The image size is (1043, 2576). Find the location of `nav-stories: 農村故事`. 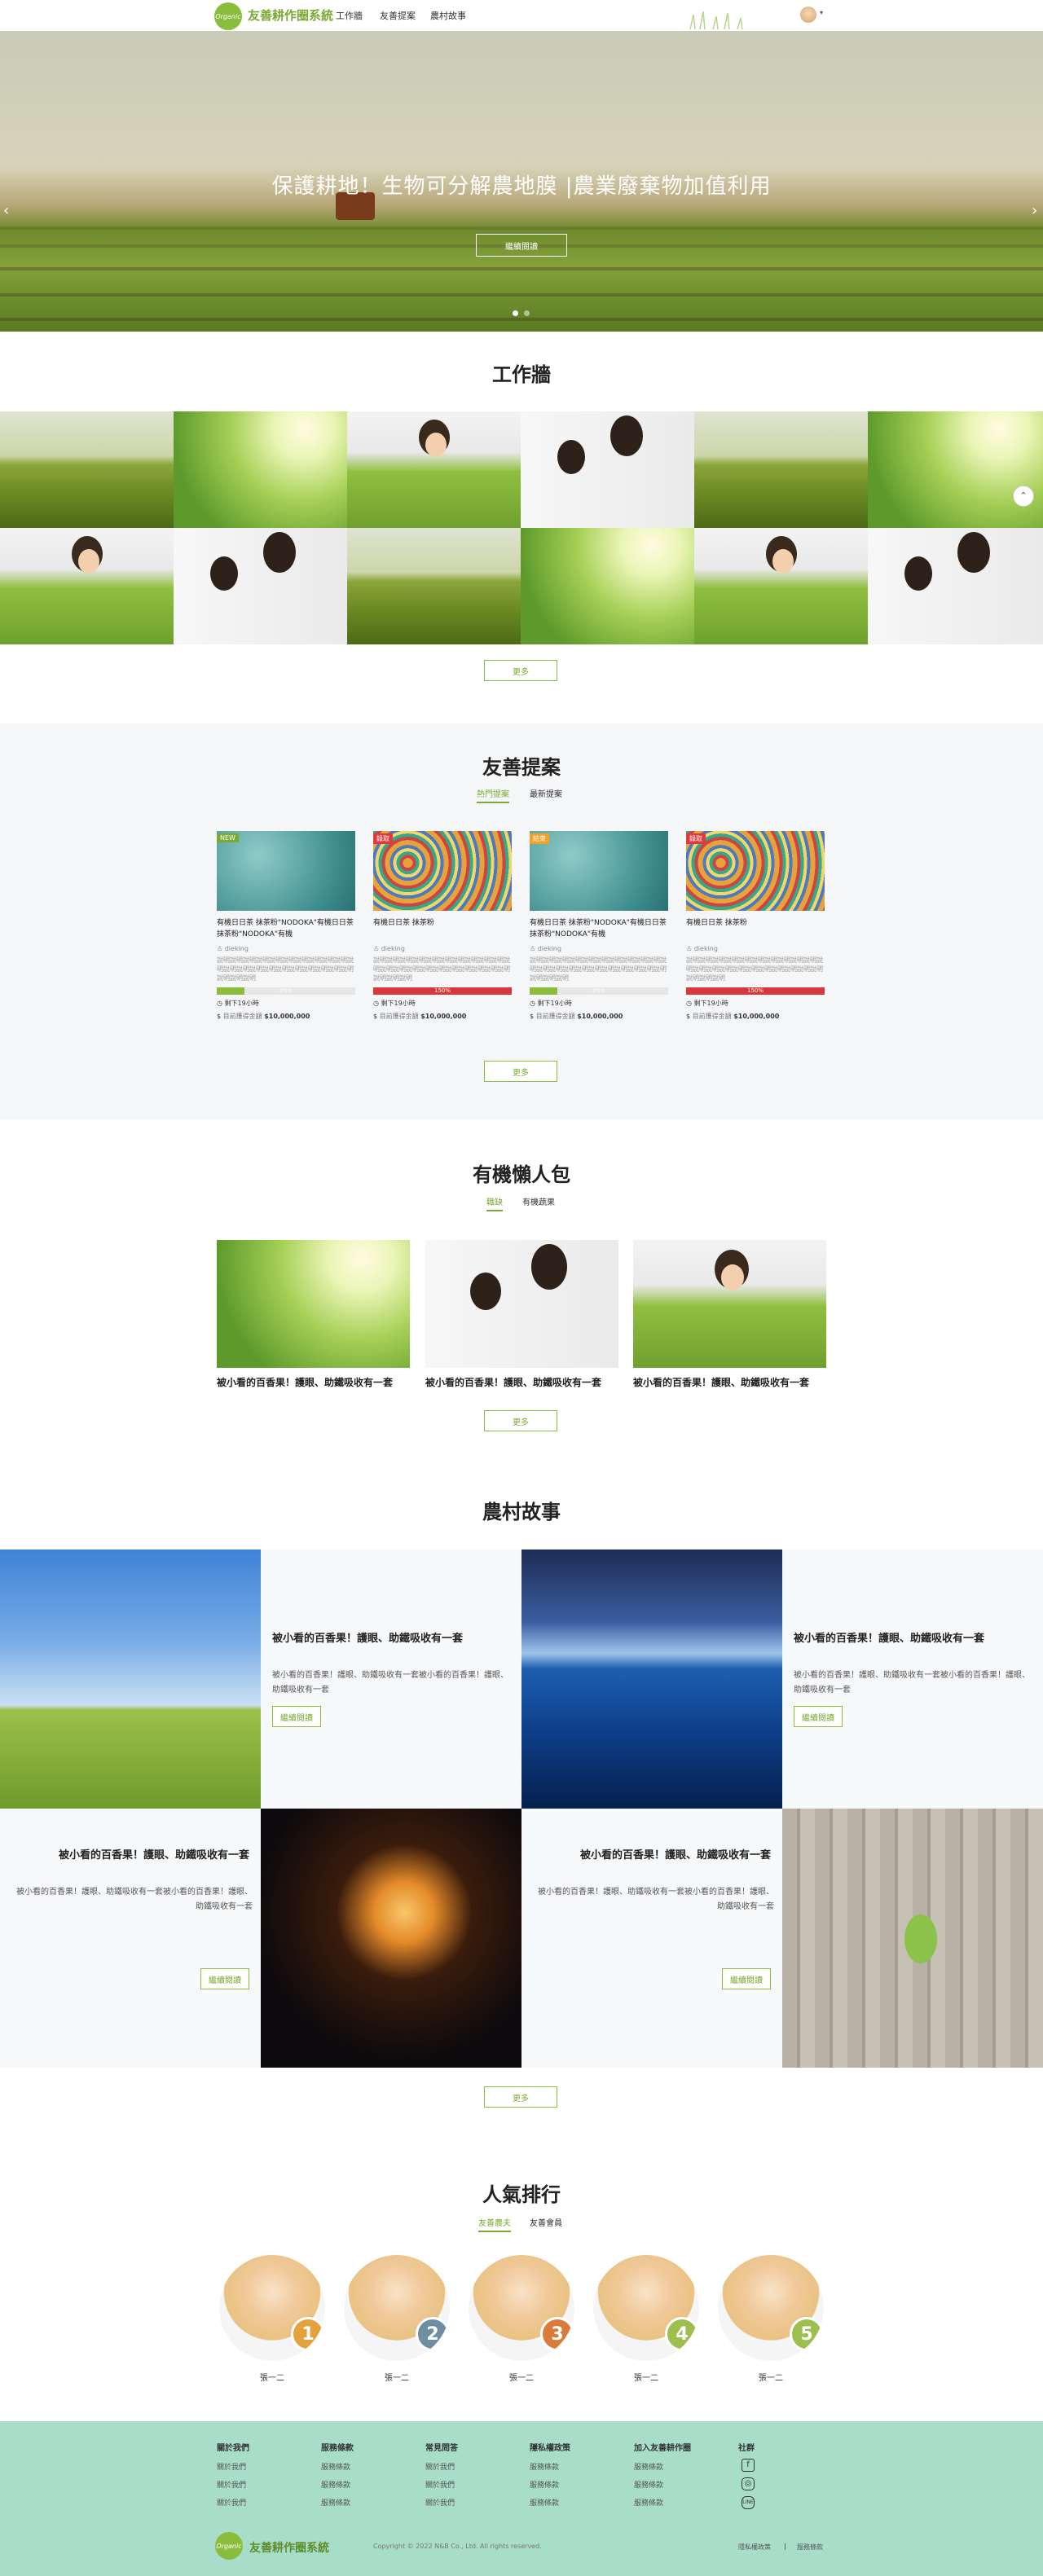

nav-stories: 農村故事 is located at coordinates (448, 15).